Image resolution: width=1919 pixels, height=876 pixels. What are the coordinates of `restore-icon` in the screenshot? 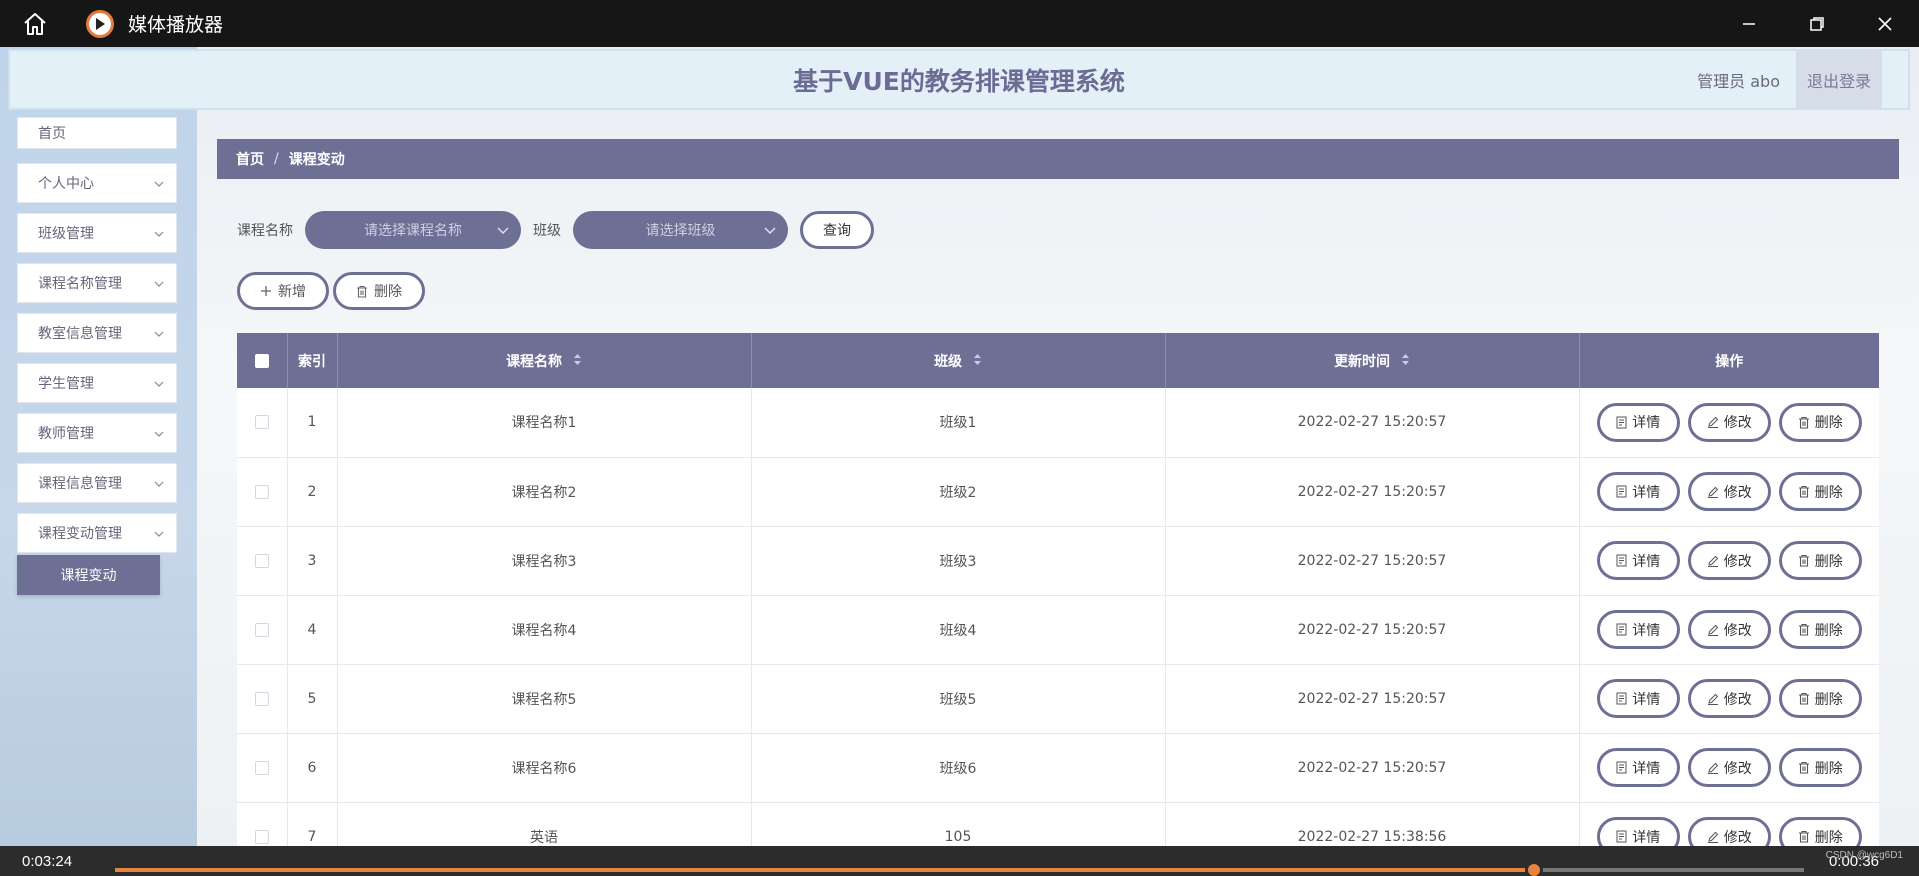 It's located at (1817, 23).